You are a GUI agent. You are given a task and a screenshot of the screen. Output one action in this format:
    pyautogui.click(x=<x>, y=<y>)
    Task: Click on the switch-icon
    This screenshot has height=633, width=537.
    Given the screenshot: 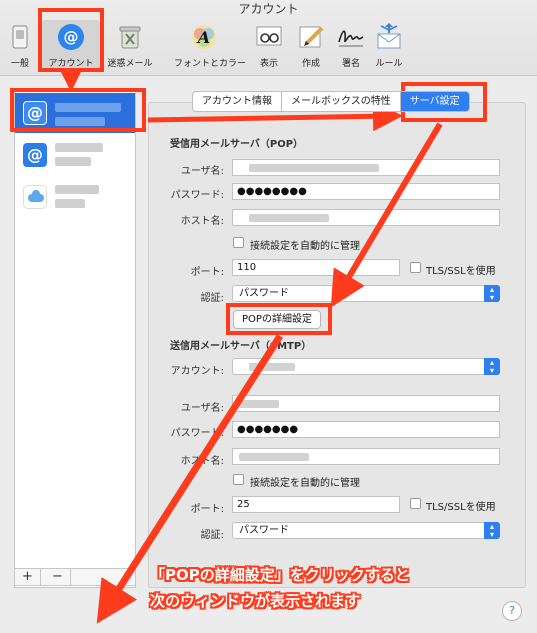 What is the action you would take?
    pyautogui.click(x=20, y=37)
    